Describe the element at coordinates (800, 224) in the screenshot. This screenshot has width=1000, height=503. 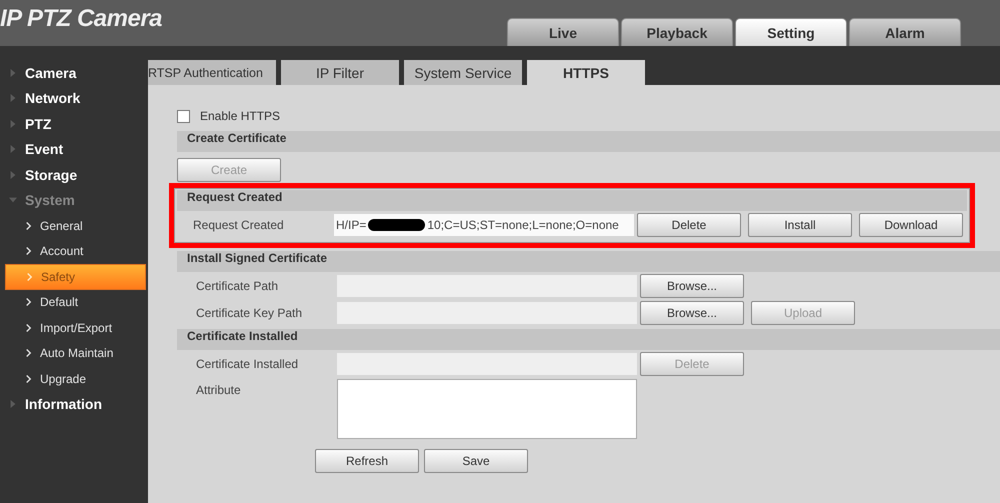
I see `action-button: Install` at that location.